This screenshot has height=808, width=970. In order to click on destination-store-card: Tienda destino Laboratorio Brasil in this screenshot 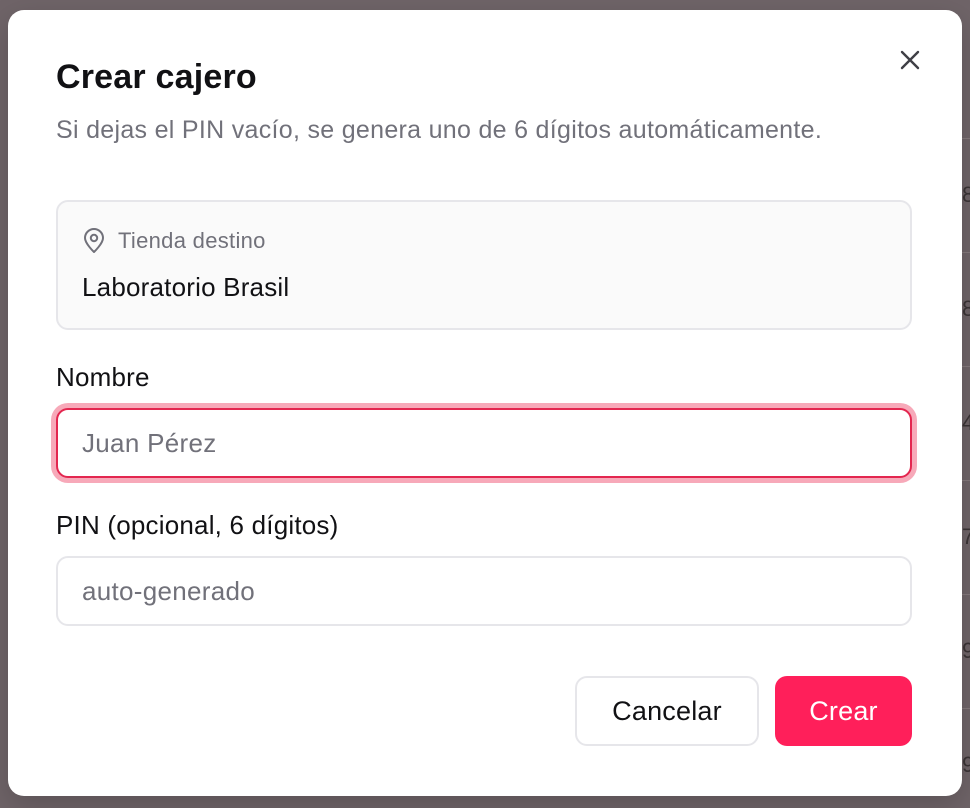, I will do `click(484, 265)`.